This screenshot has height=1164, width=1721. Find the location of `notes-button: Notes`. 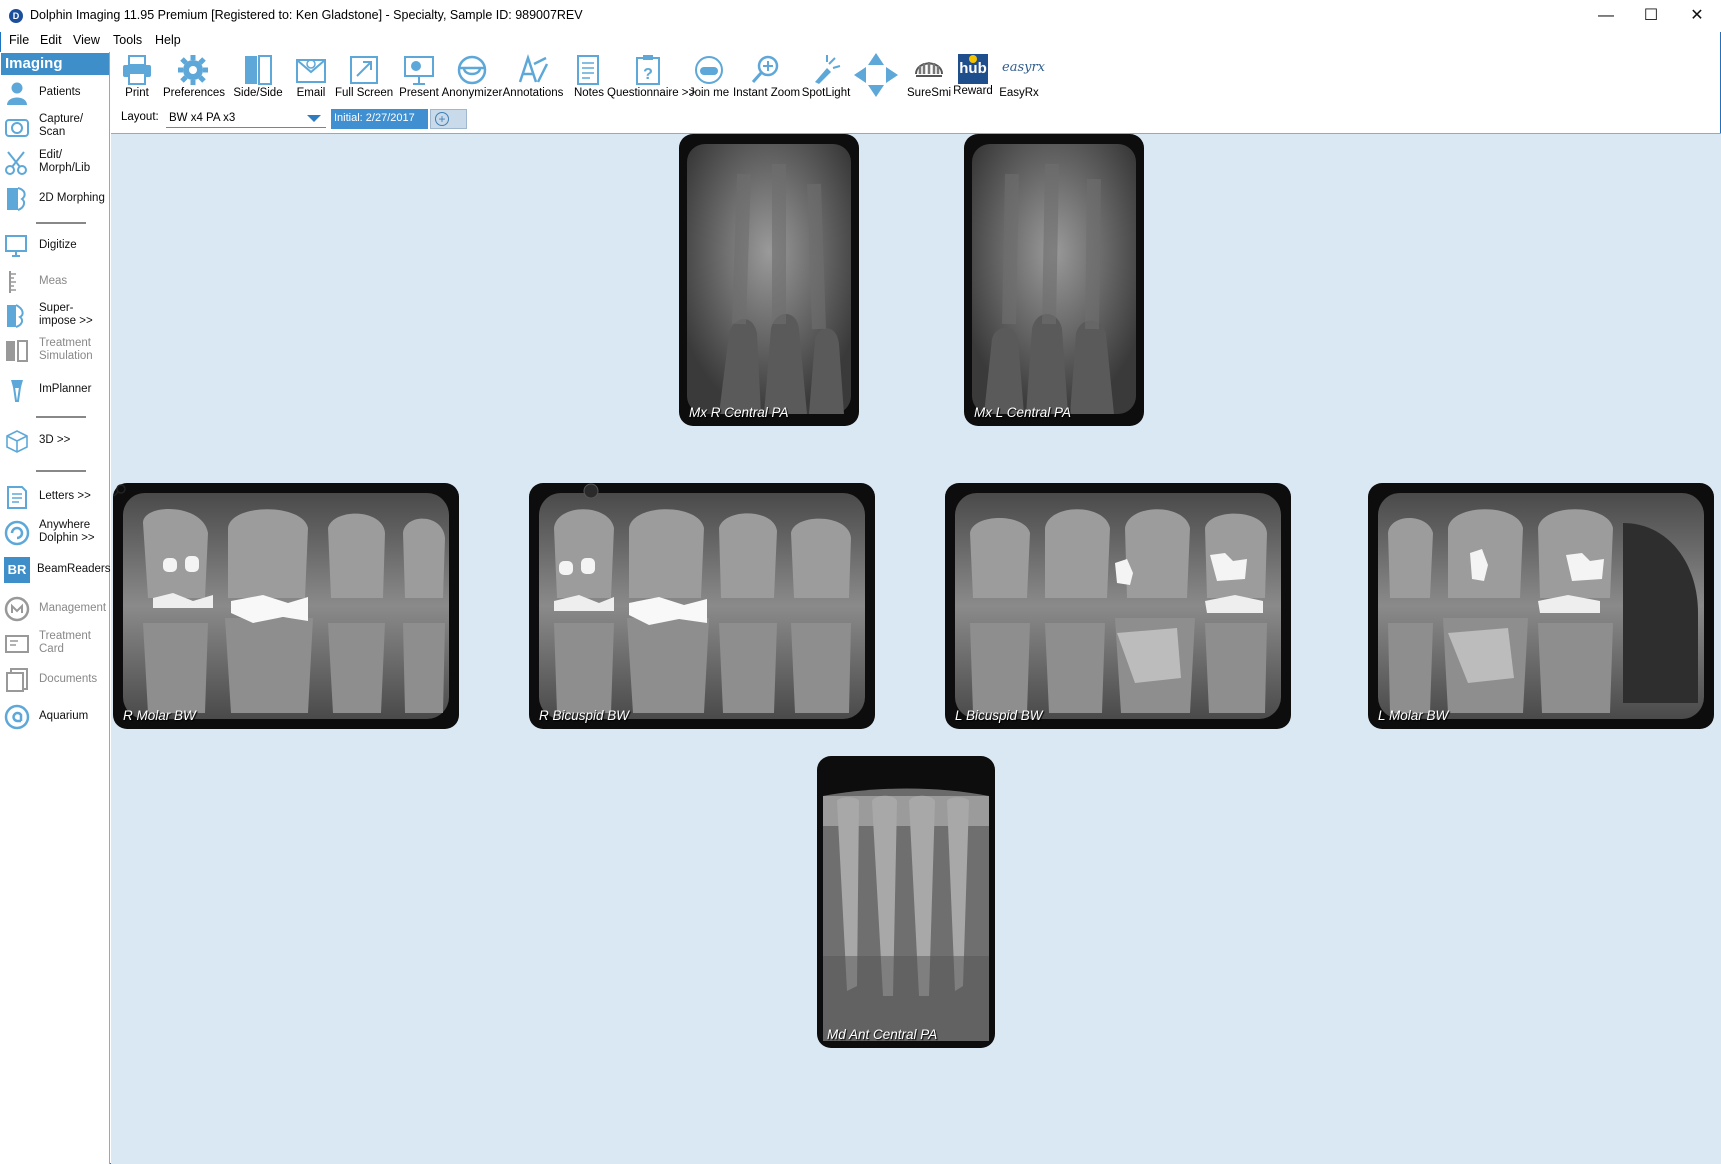

notes-button: Notes is located at coordinates (589, 78).